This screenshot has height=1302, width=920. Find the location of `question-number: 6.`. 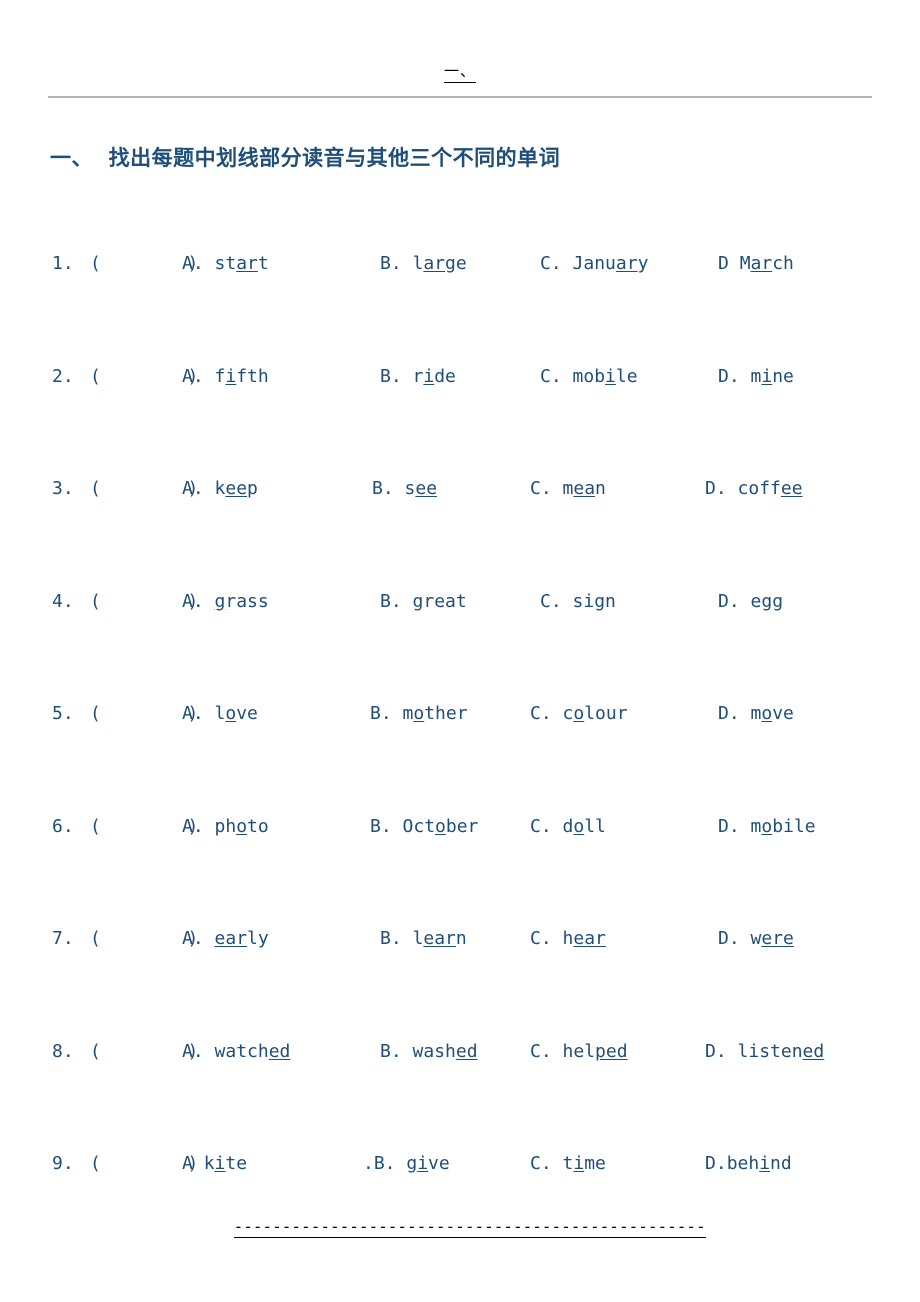

question-number: 6. is located at coordinates (63, 826).